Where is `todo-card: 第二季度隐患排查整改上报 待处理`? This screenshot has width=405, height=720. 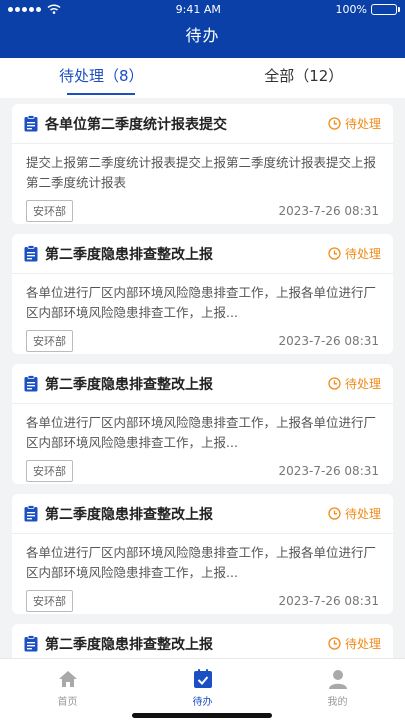
todo-card: 第二季度隐患排查整改上报 待处理 is located at coordinates (202, 641).